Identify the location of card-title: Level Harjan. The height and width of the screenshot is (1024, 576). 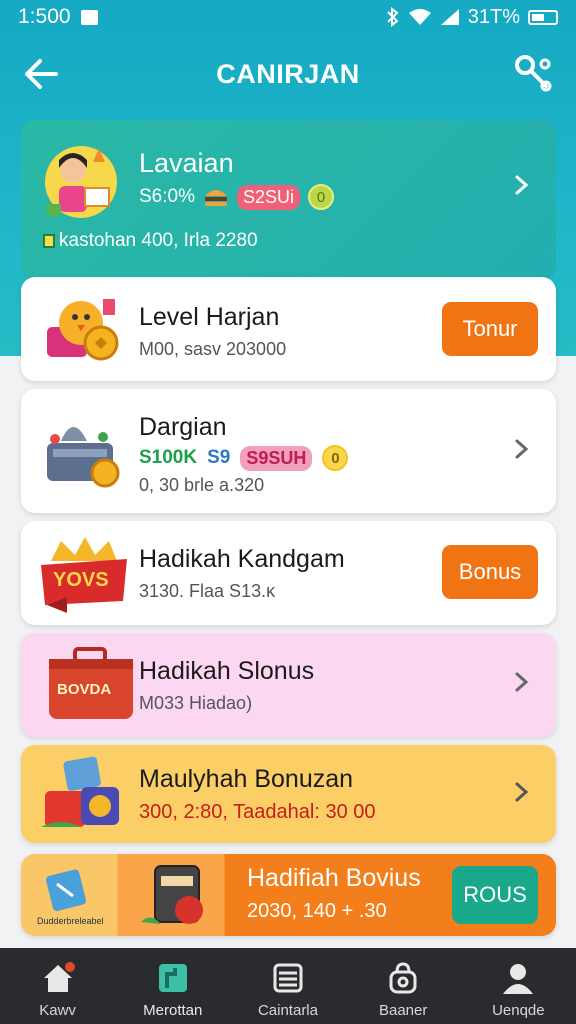
(209, 317).